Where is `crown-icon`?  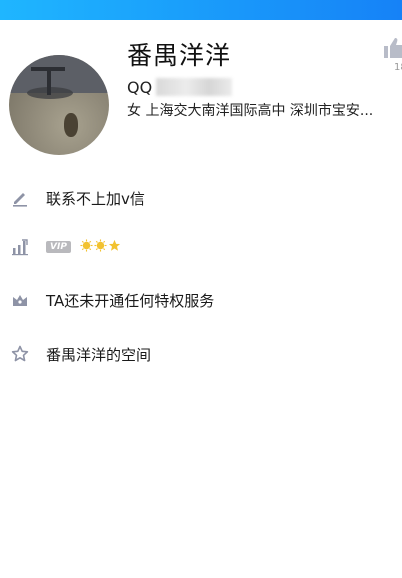
crown-icon is located at coordinates (20, 300).